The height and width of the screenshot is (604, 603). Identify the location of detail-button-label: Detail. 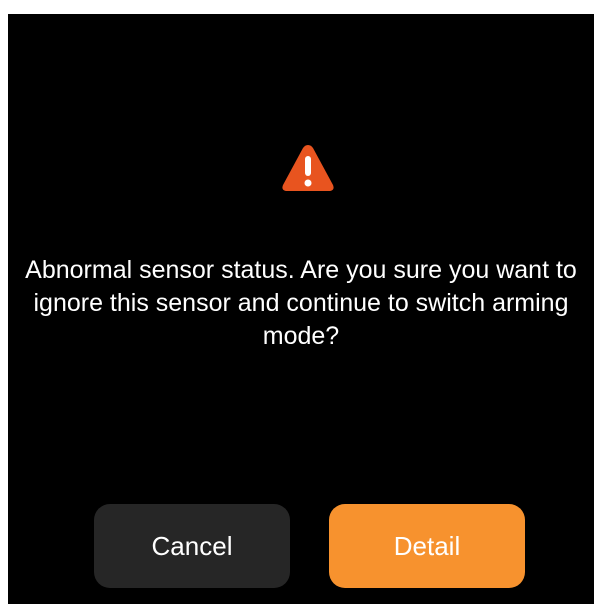
(427, 545).